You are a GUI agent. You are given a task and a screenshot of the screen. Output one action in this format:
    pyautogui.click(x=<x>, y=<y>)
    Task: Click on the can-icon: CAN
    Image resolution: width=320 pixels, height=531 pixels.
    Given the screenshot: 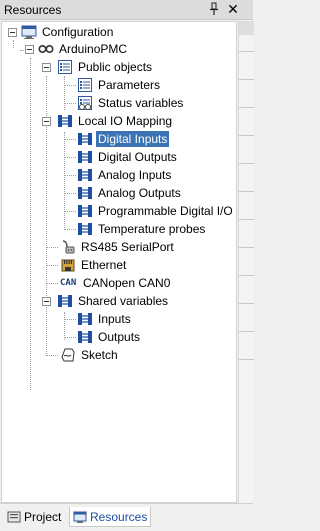 What is the action you would take?
    pyautogui.click(x=68, y=283)
    